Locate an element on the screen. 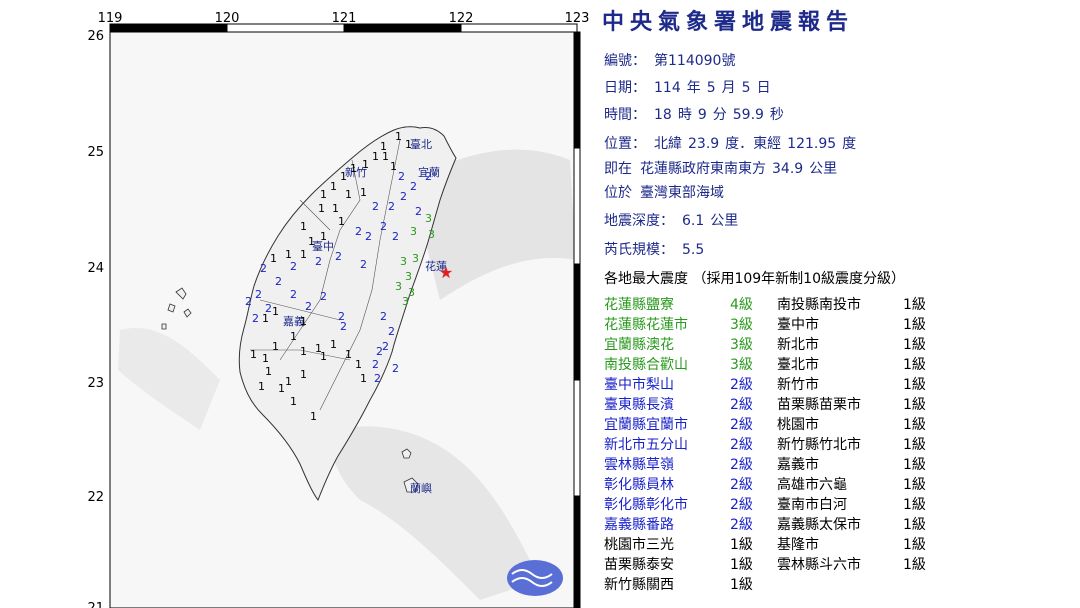  intensity-place: 花蓮縣花蓮市 is located at coordinates (646, 325).